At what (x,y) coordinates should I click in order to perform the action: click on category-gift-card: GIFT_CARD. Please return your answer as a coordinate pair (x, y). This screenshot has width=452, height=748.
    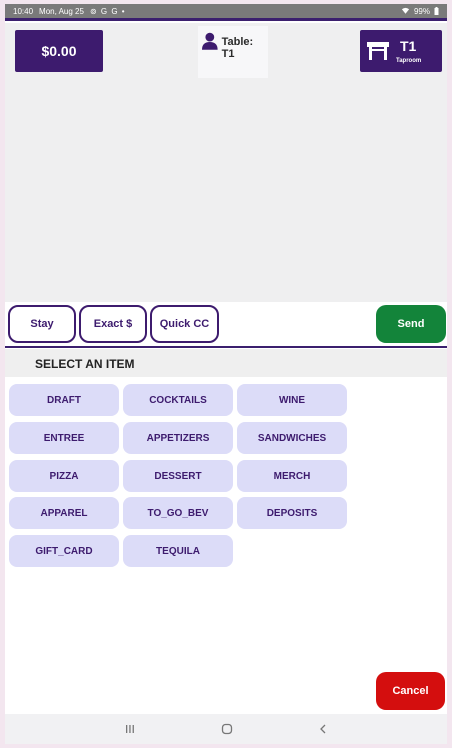
    Looking at the image, I should click on (64, 551).